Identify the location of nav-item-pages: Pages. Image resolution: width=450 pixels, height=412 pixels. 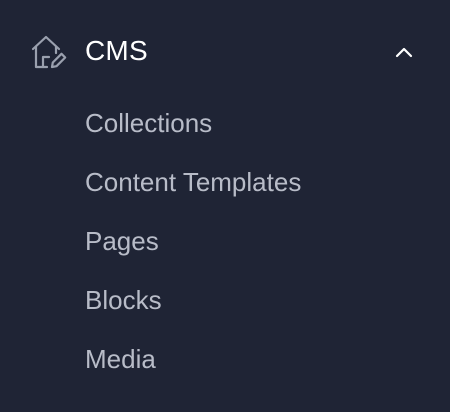
(225, 241).